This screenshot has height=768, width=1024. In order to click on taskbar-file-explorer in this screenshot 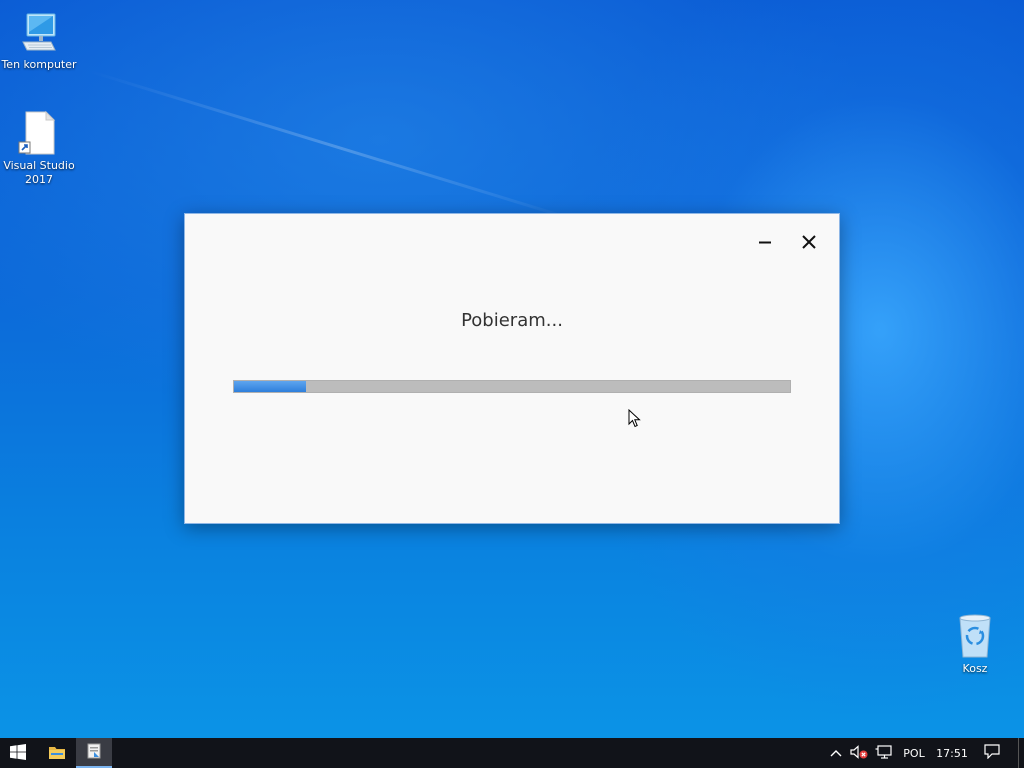, I will do `click(57, 753)`.